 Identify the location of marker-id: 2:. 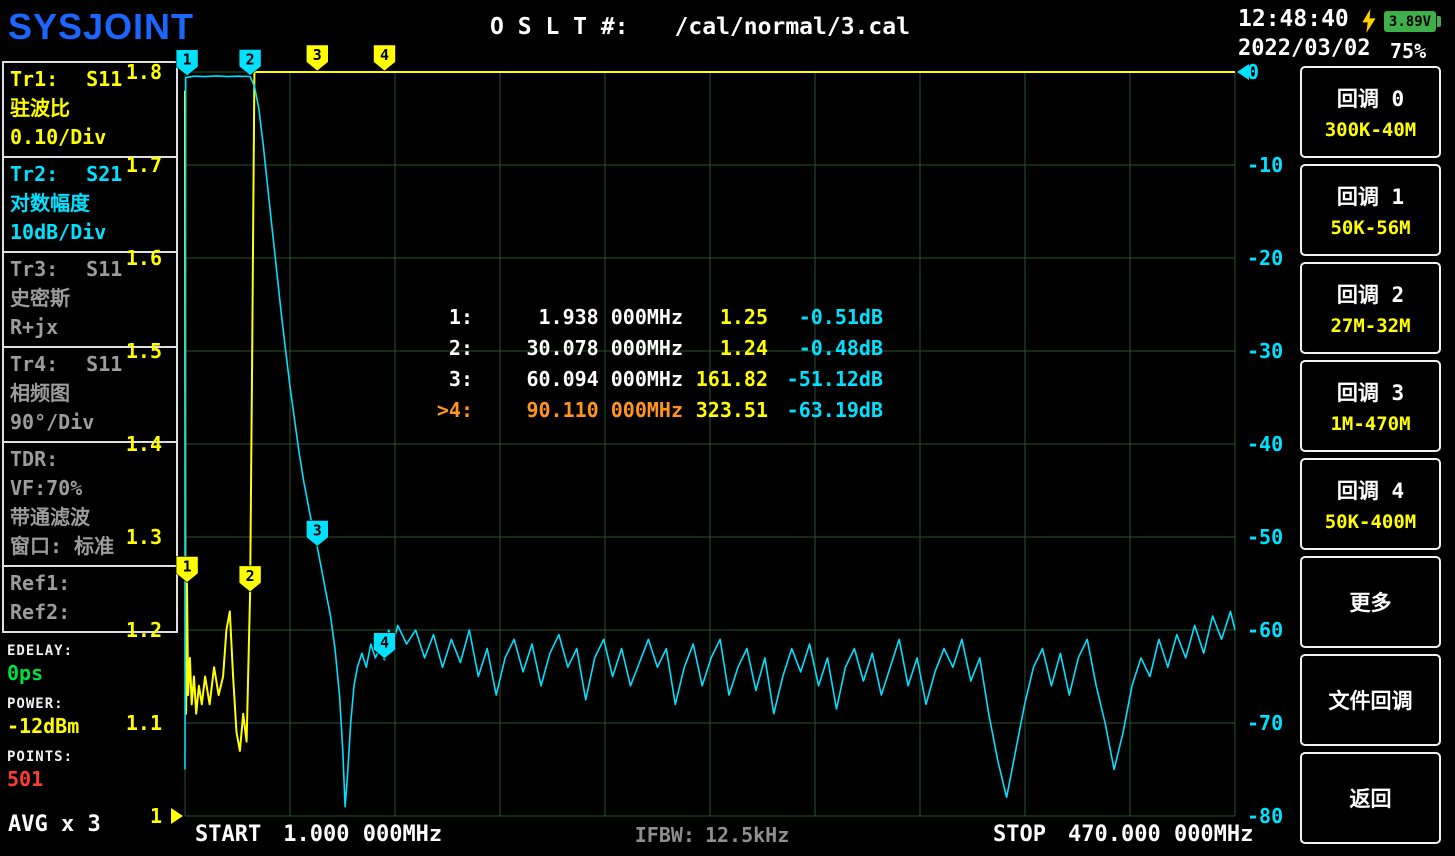
(460, 347).